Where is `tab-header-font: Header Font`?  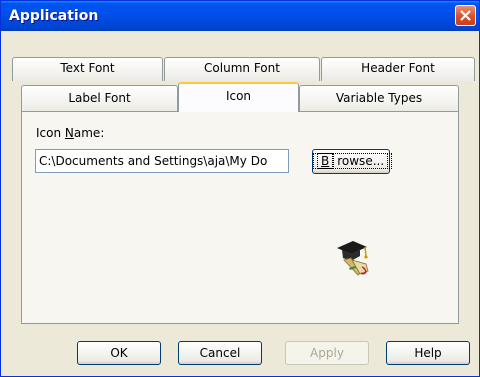
tab-header-font: Header Font is located at coordinates (398, 69).